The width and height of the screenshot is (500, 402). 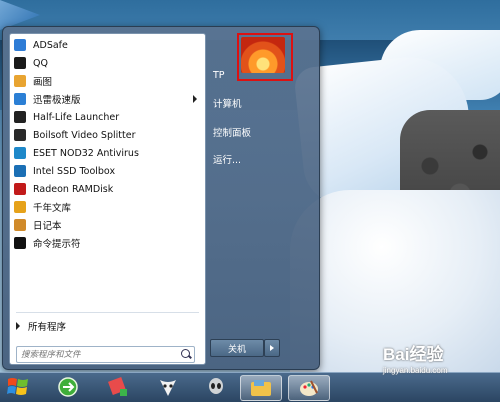 I want to click on qq-penguin-icon, so click(x=20, y=63).